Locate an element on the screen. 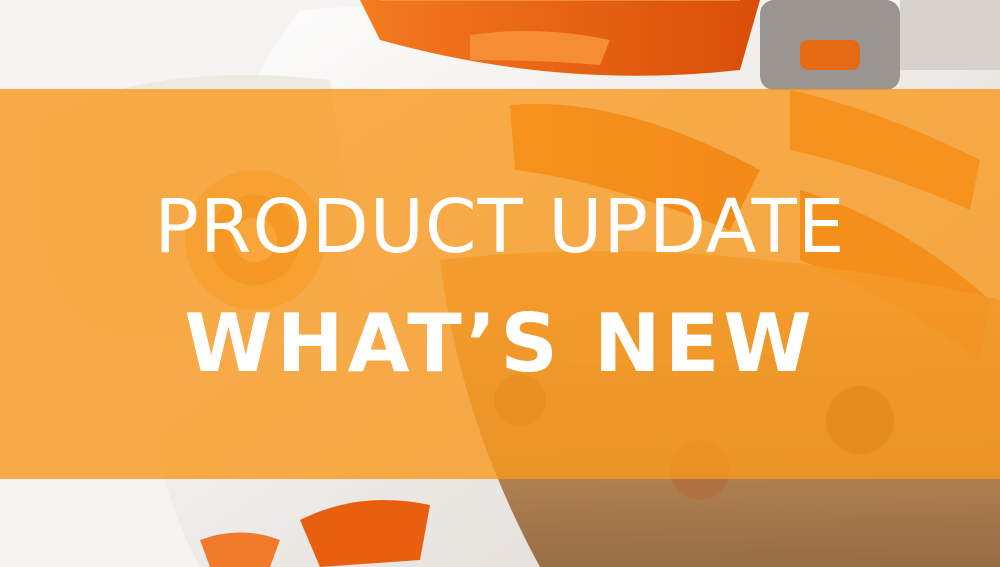 This screenshot has width=1000, height=567. banner-title: PRODUCT UPDATE is located at coordinates (500, 227).